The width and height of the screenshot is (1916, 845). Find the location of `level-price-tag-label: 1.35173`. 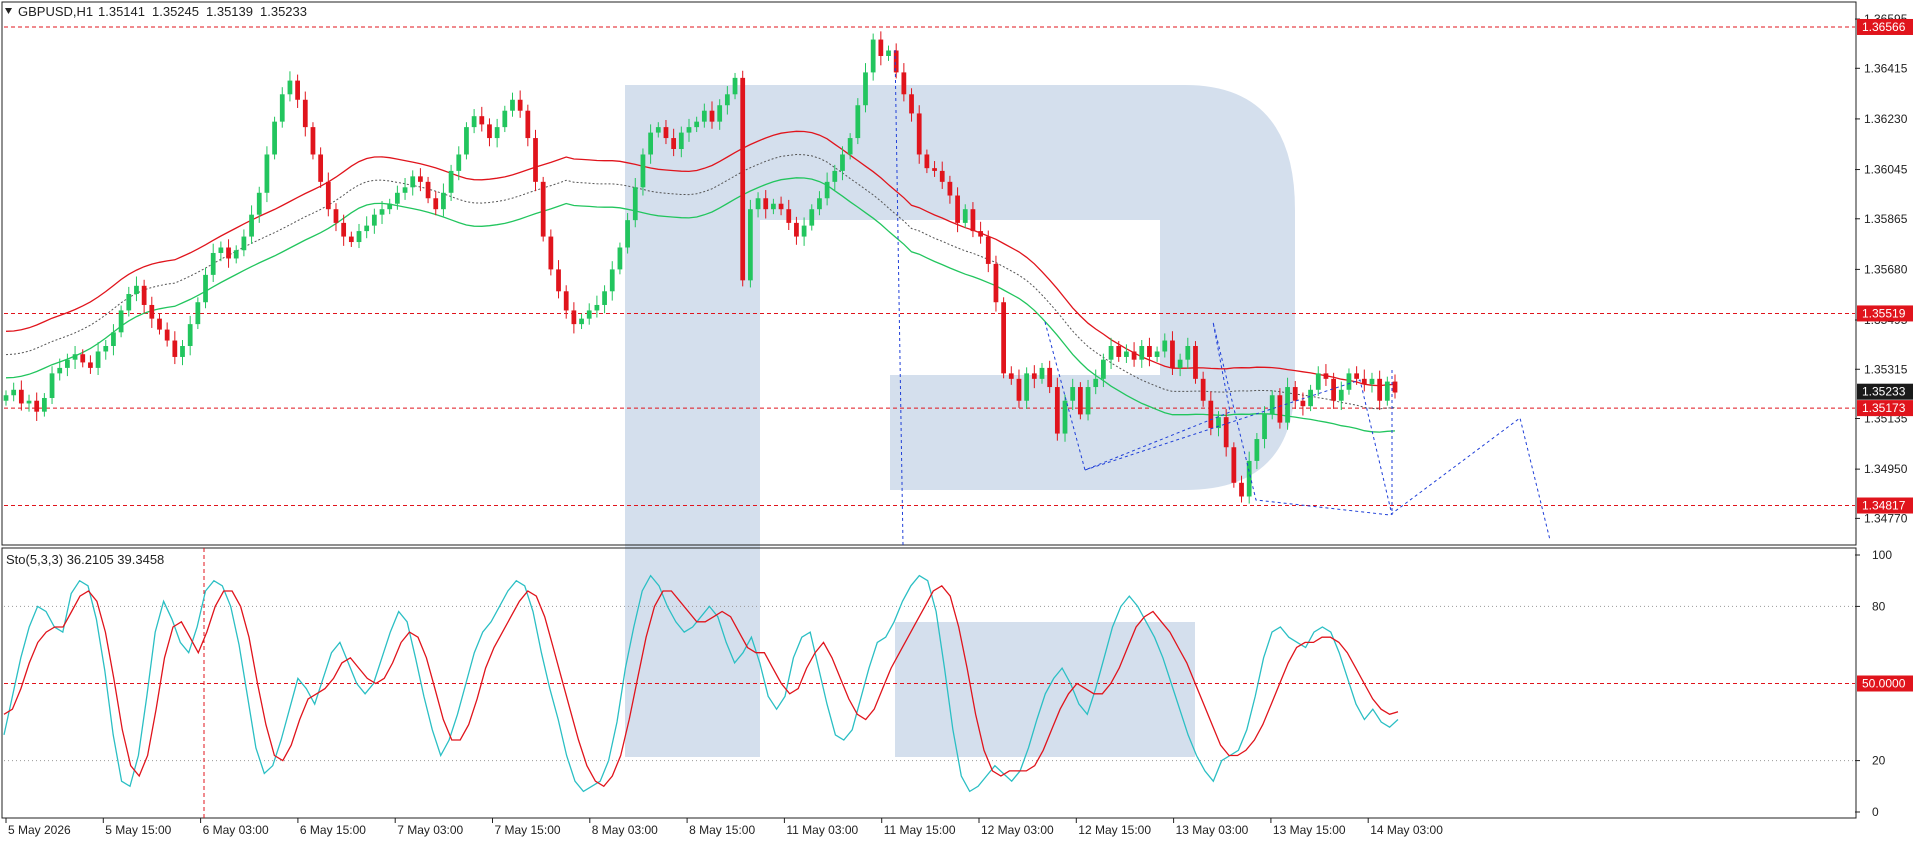

level-price-tag-label: 1.35173 is located at coordinates (1884, 408).